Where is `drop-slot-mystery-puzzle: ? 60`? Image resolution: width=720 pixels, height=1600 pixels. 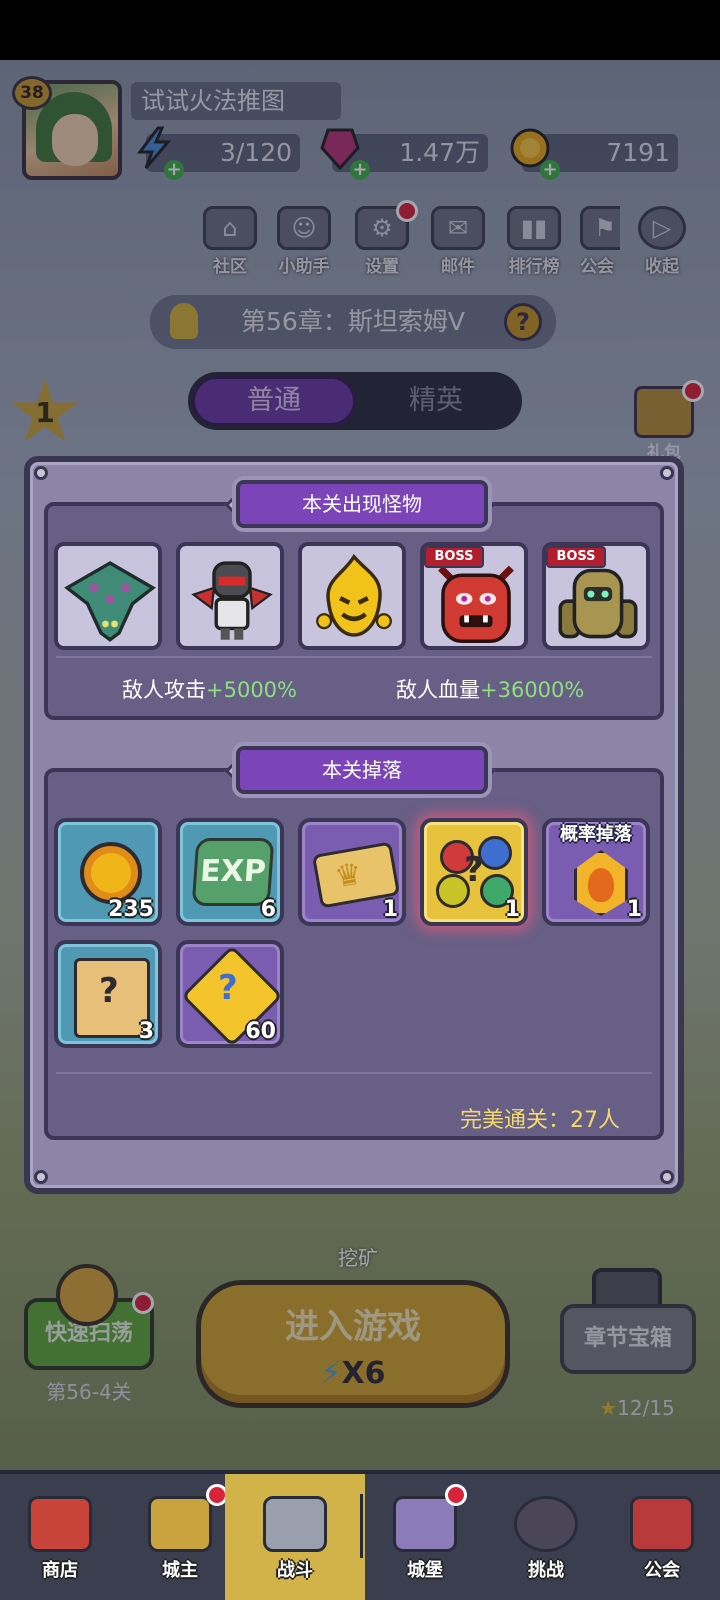 drop-slot-mystery-puzzle: ? 60 is located at coordinates (230, 994).